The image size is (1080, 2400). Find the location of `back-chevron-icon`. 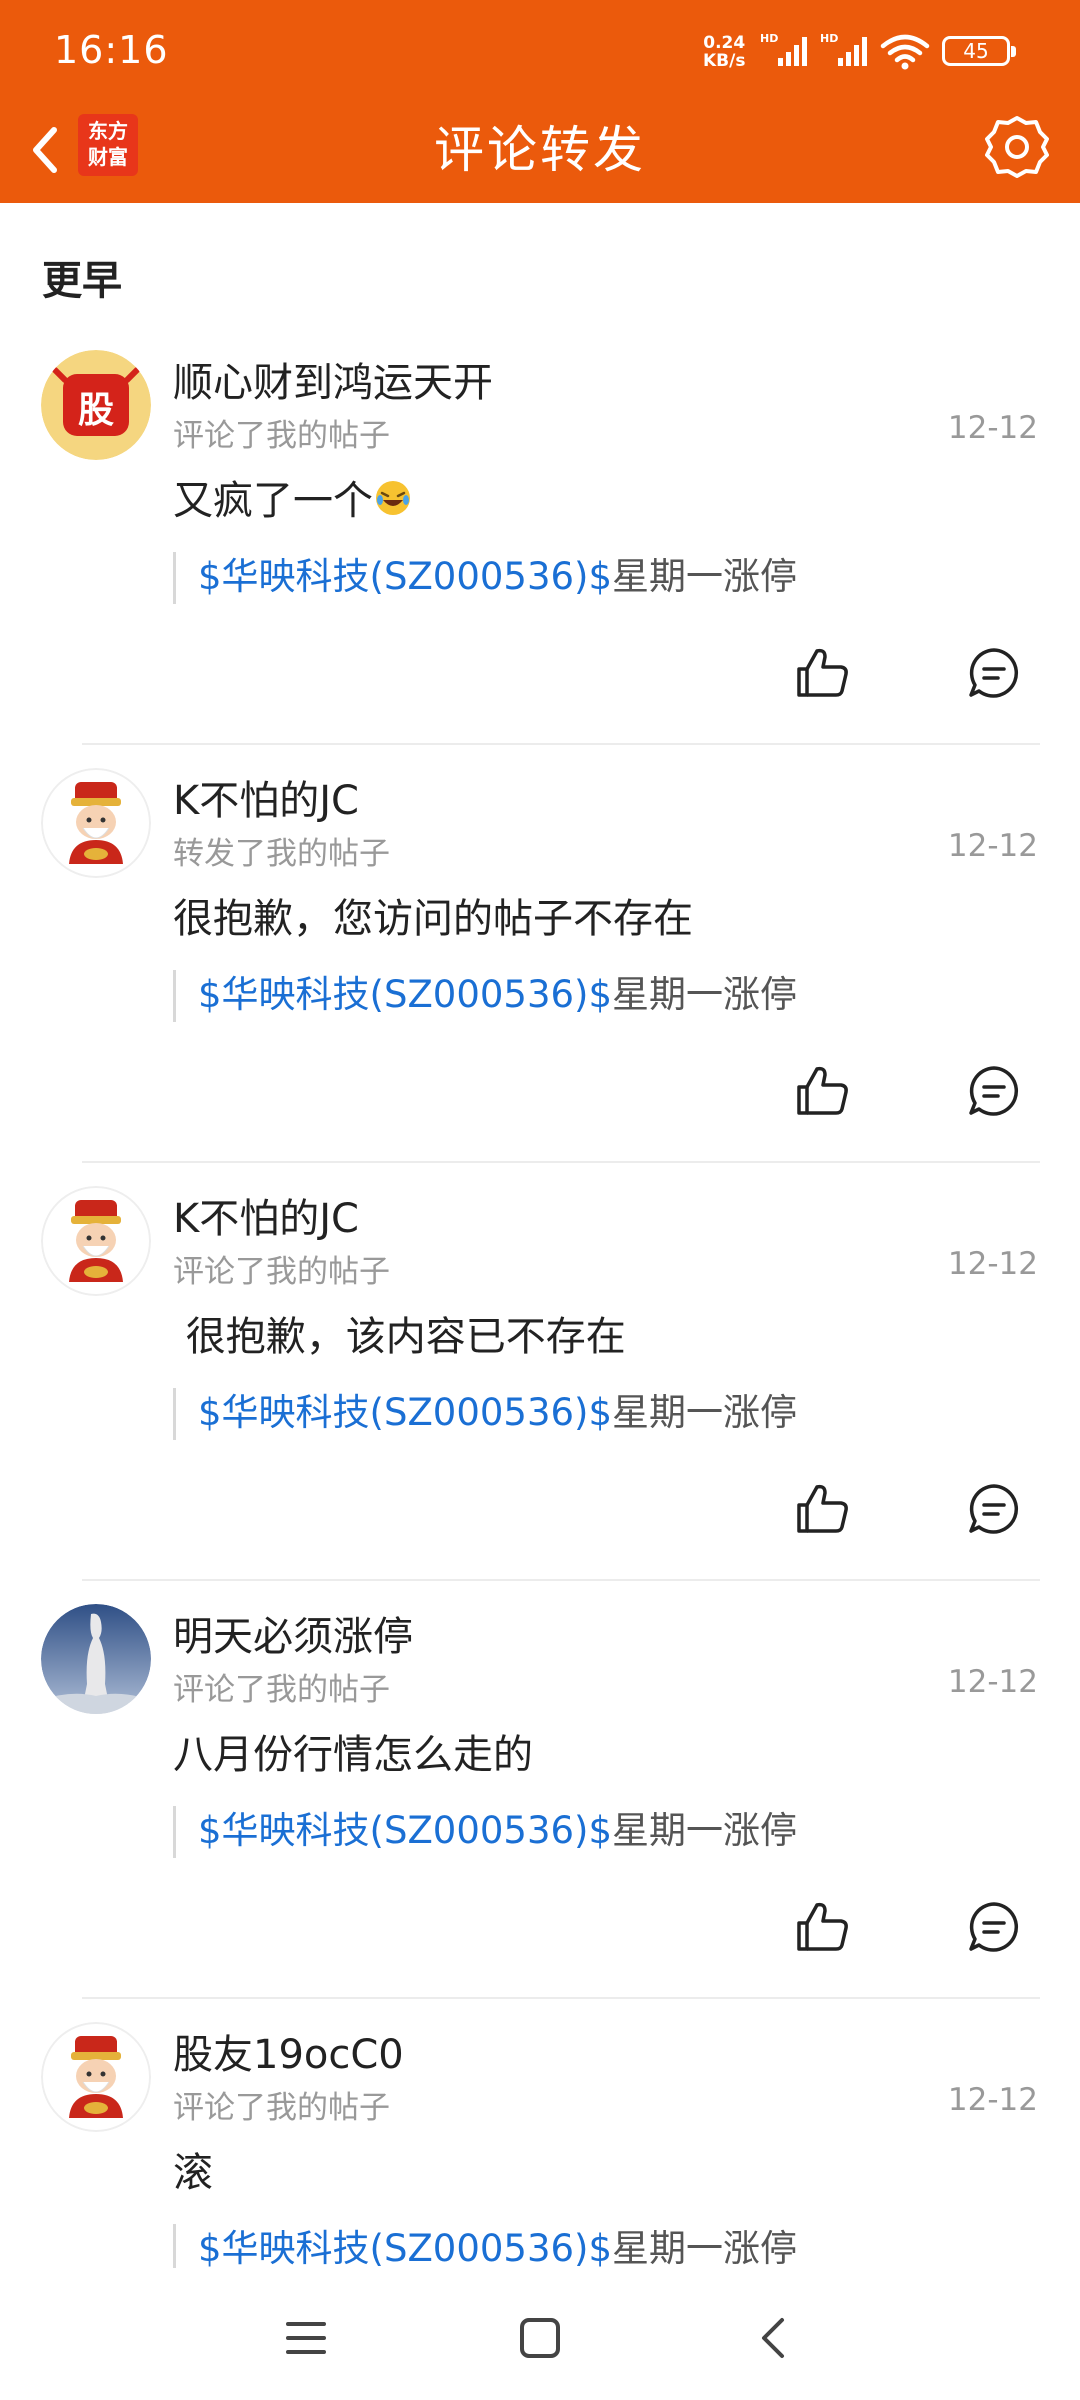

back-chevron-icon is located at coordinates (774, 2338).